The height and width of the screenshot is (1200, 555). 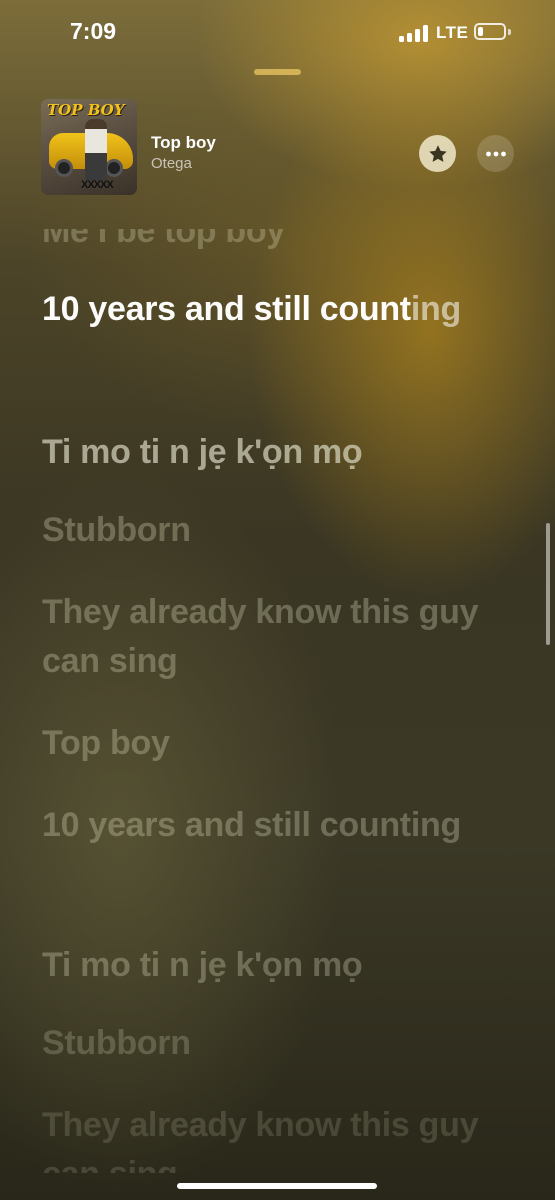 What do you see at coordinates (96, 150) in the screenshot?
I see `artwork-person` at bounding box center [96, 150].